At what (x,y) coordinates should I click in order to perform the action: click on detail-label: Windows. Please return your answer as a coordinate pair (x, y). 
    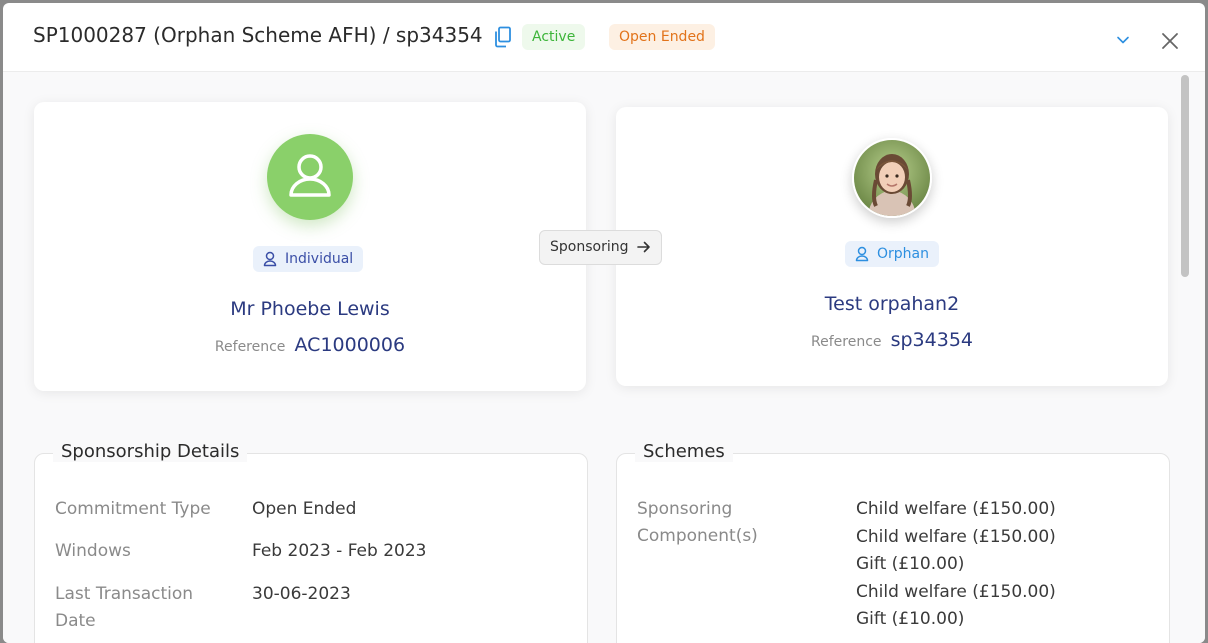
    Looking at the image, I should click on (93, 551).